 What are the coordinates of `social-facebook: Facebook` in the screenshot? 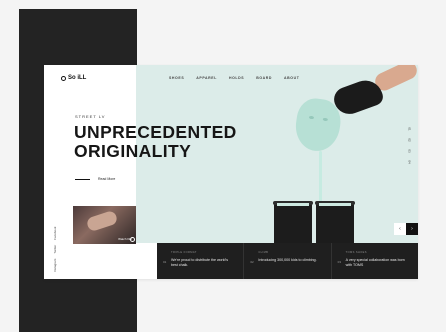 It's located at (55, 233).